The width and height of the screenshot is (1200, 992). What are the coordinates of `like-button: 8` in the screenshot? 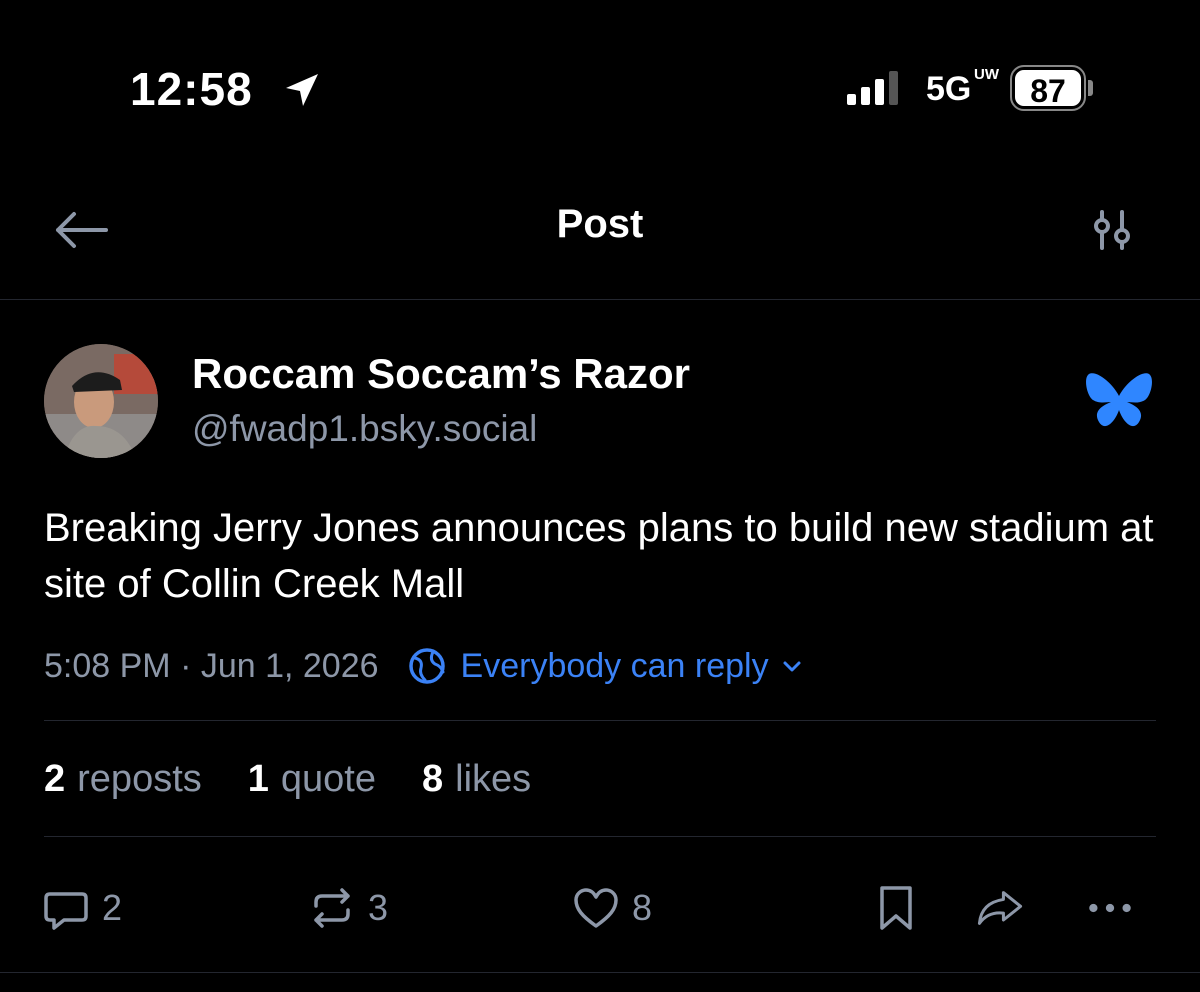 It's located at (612, 908).